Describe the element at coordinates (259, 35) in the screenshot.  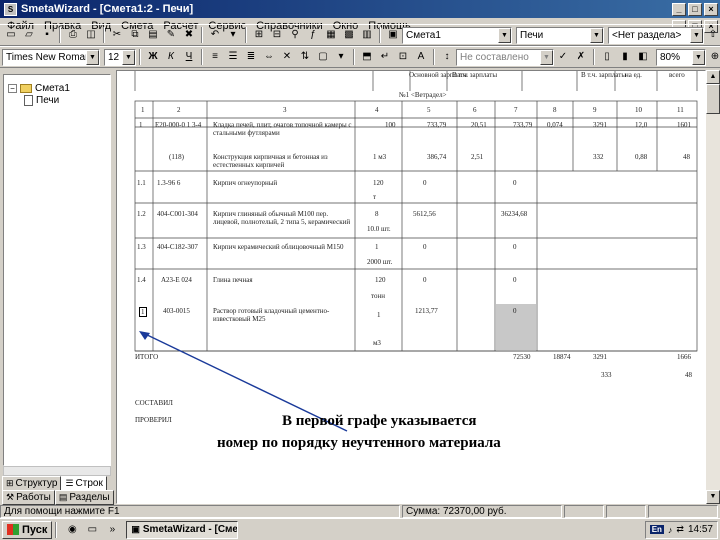
I see `insert-row-icon: ⊞` at that location.